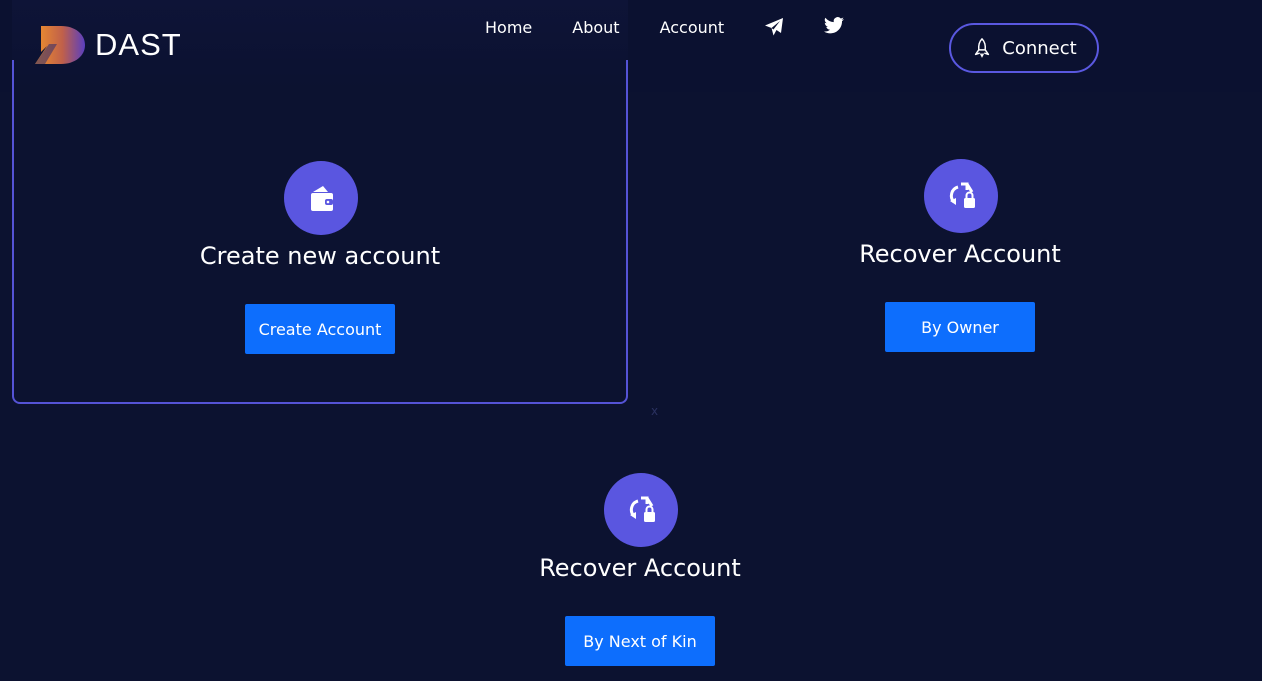  Describe the element at coordinates (982, 48) in the screenshot. I see `rocket-icon` at that location.